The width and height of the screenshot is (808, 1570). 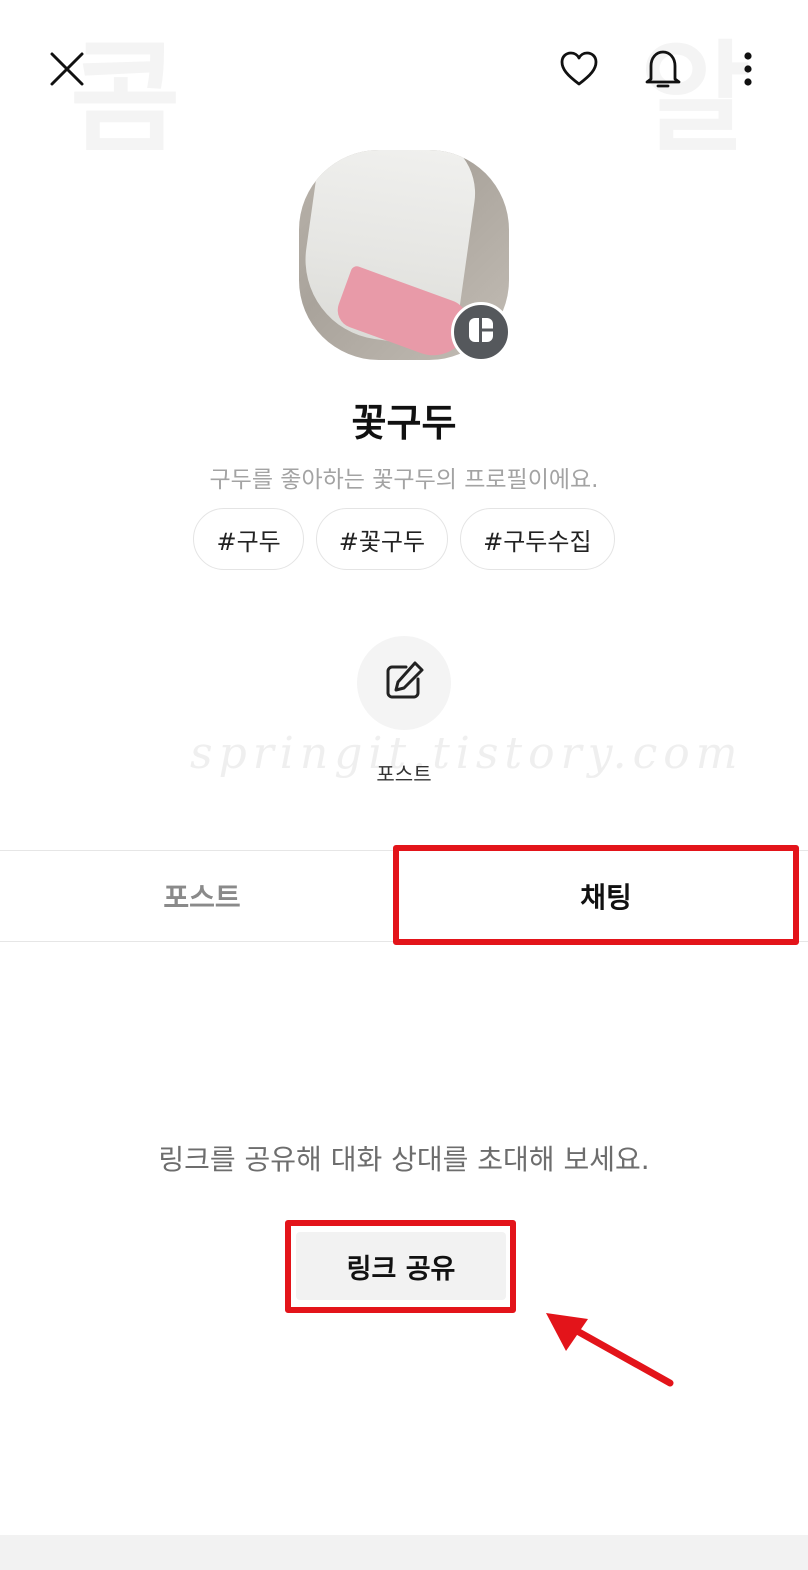 I want to click on edit-icon, so click(x=404, y=683).